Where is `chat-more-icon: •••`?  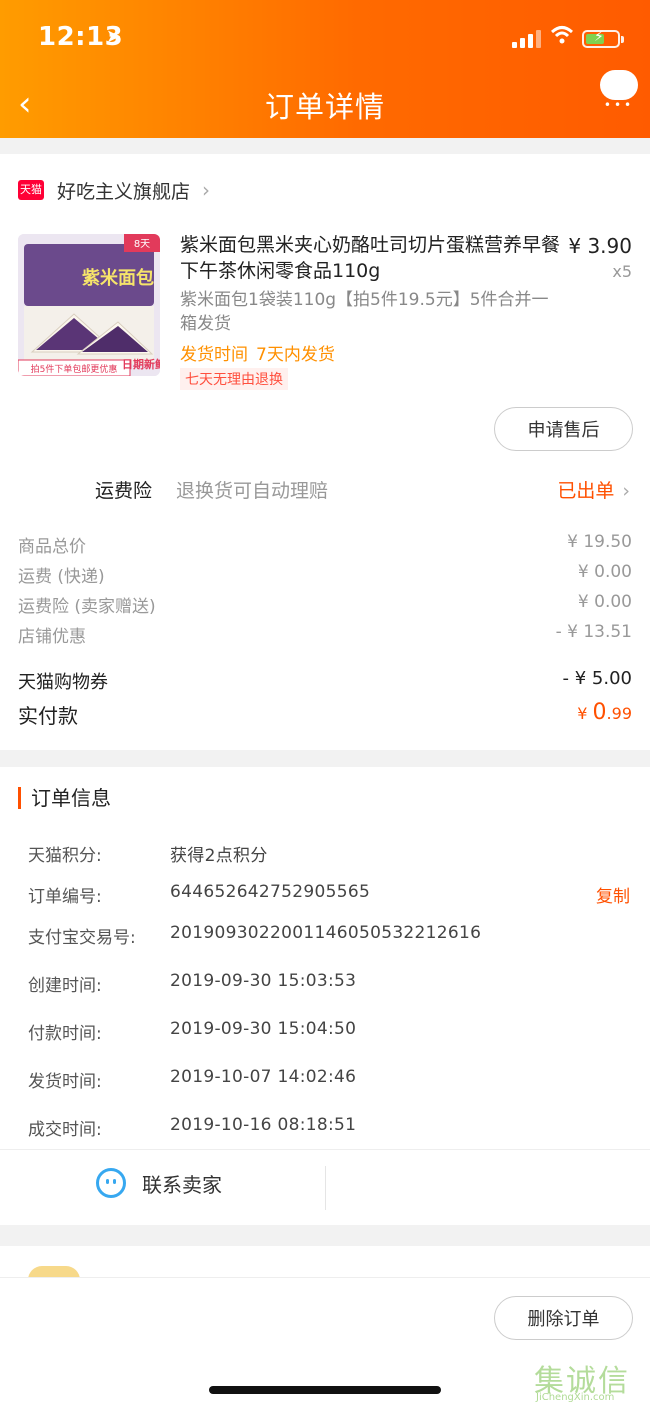 chat-more-icon: ••• is located at coordinates (618, 90).